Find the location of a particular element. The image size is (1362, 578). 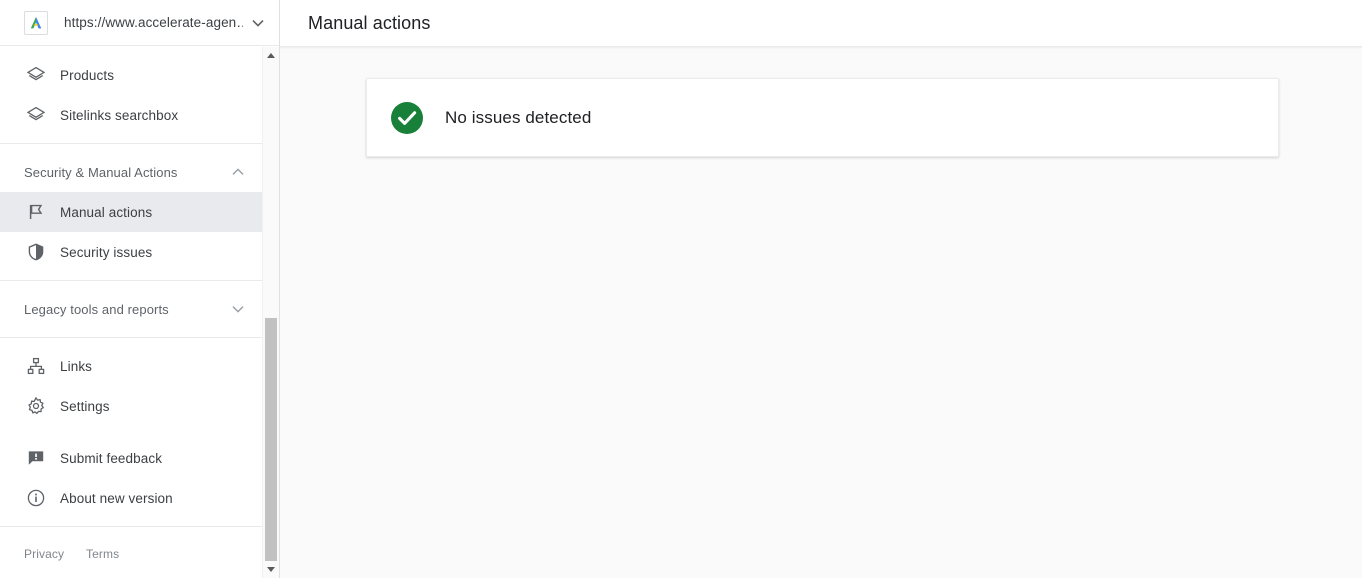

check-circle-icon is located at coordinates (407, 118).